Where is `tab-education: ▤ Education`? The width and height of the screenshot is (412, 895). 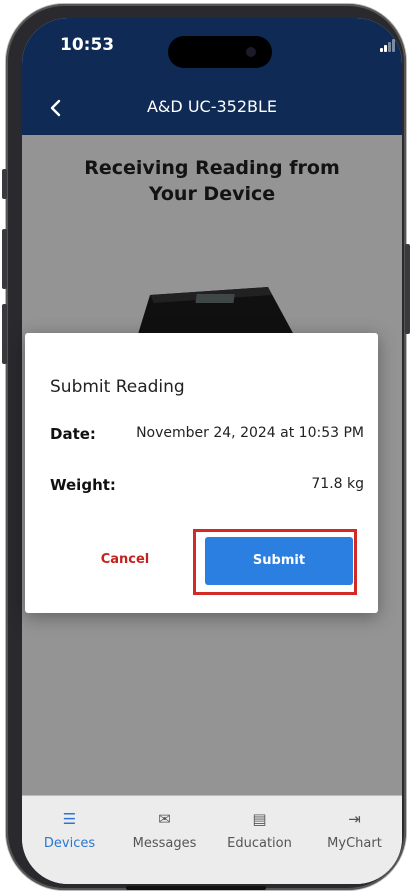 tab-education: ▤ Education is located at coordinates (259, 830).